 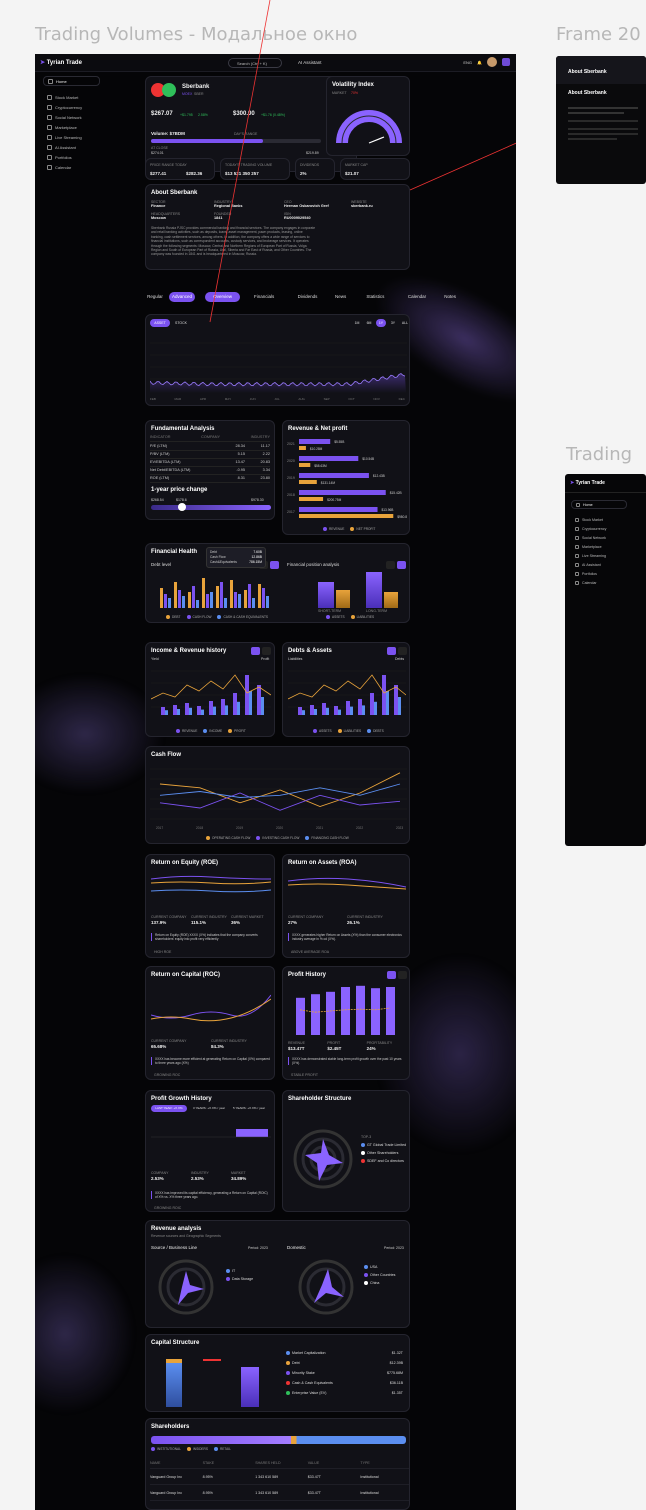 I want to click on fundamental-cell: 23.80, so click(x=265, y=478).